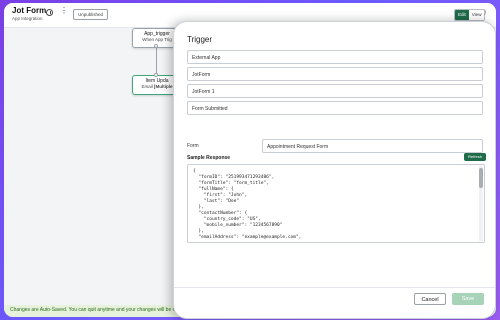  I want to click on code-line: "country_code": "US",, so click(227, 219).